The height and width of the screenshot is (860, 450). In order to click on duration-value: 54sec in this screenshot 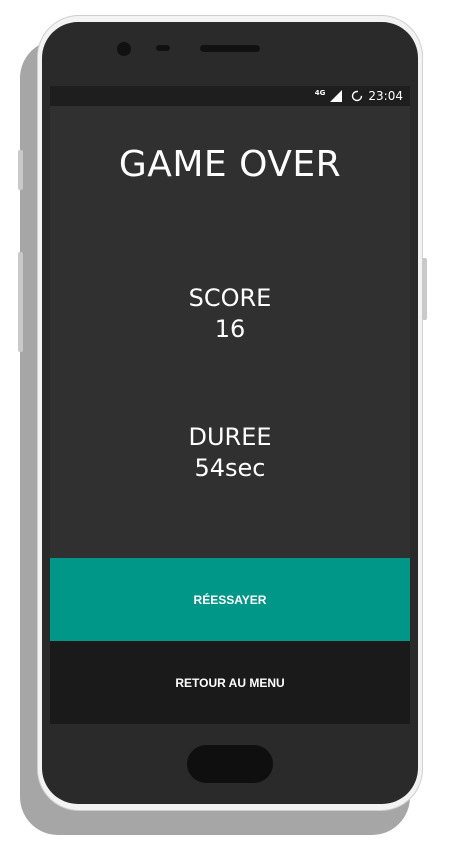, I will do `click(230, 468)`.